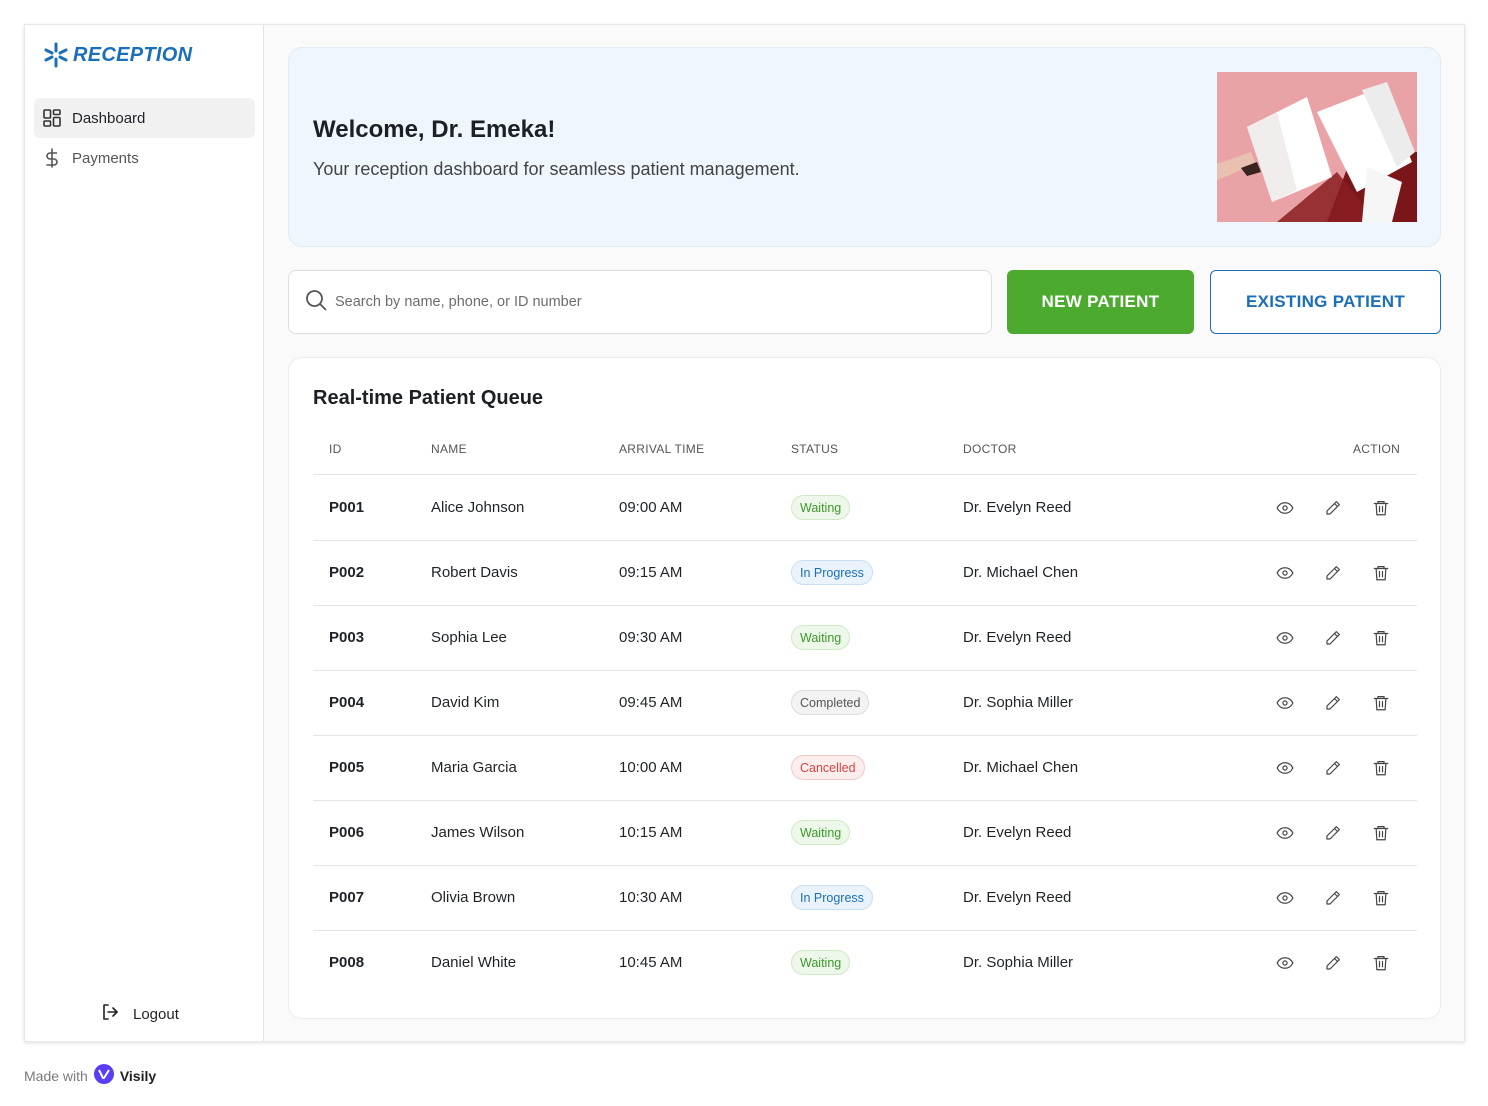 This screenshot has height=1106, width=1488. Describe the element at coordinates (478, 832) in the screenshot. I see `patient-name: James Wilson` at that location.